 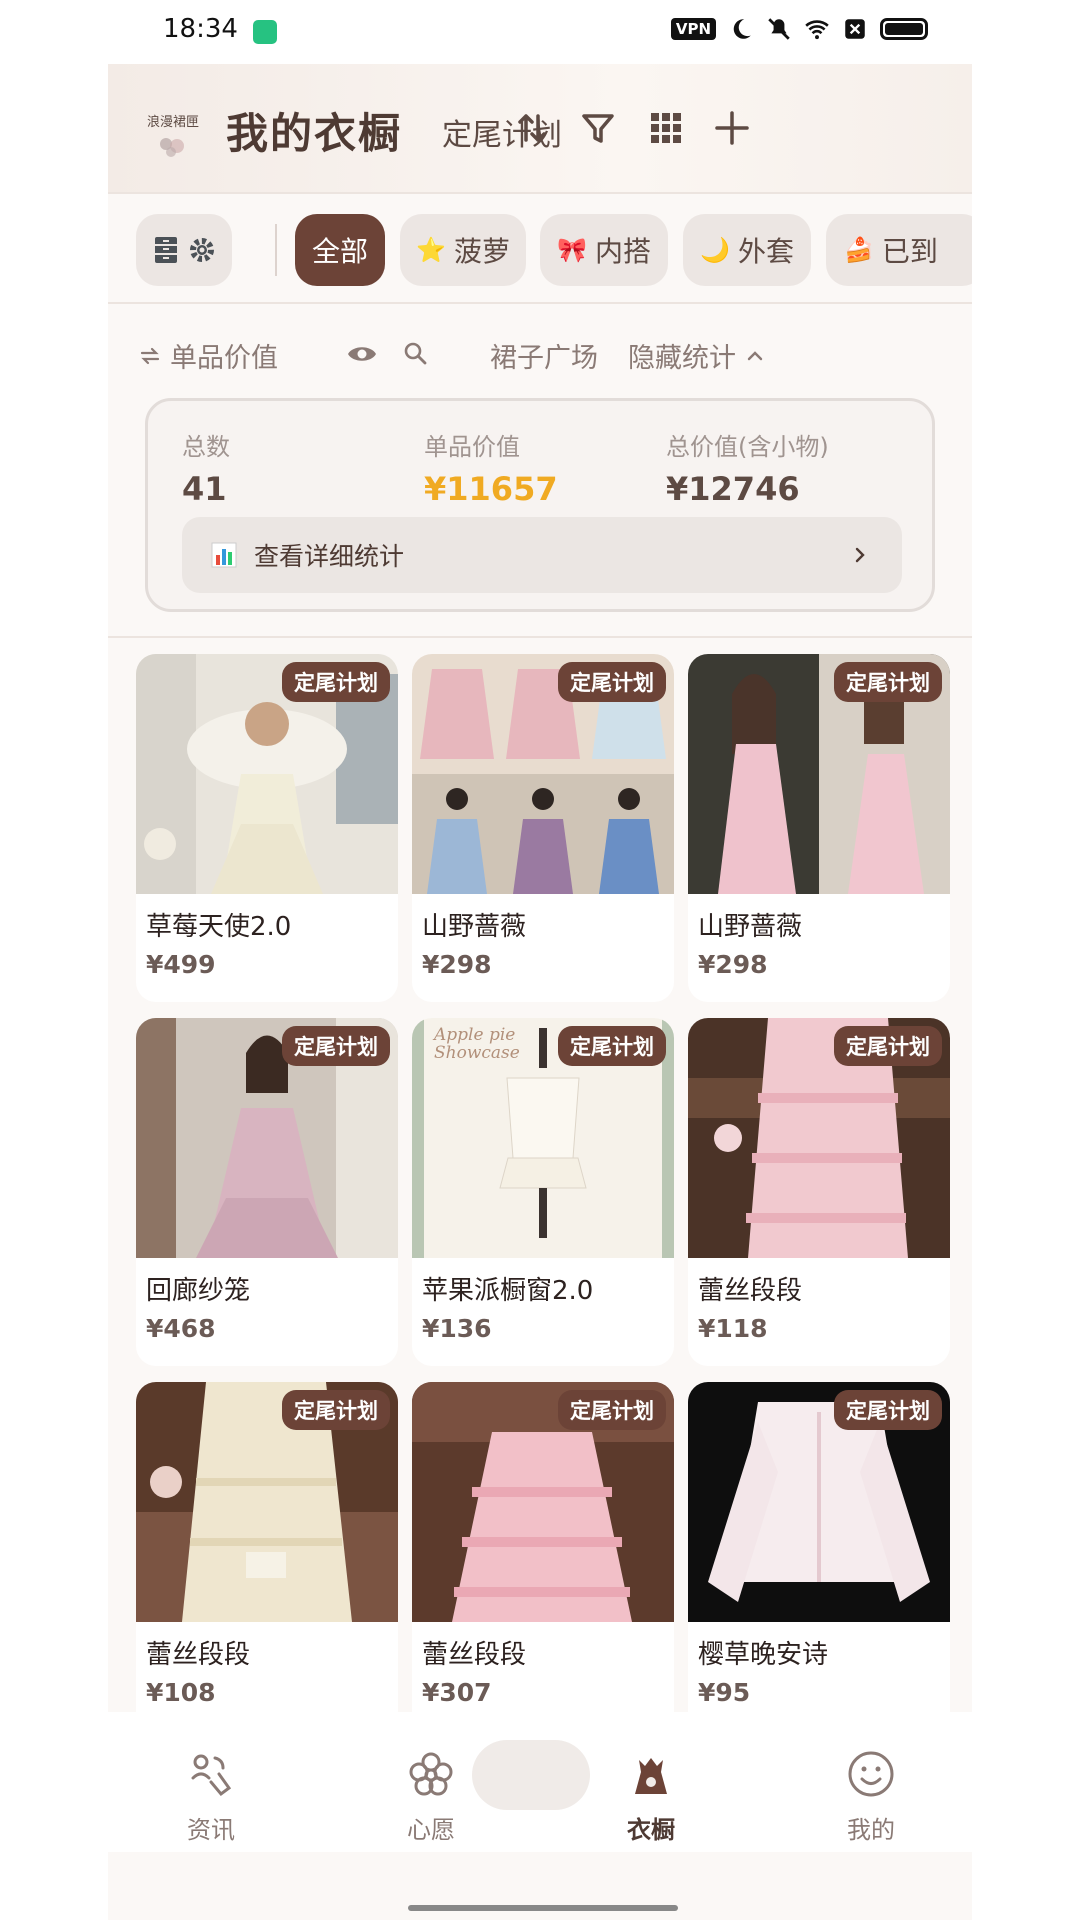 What do you see at coordinates (543, 1548) in the screenshot?
I see `dress-card: 定尾计划 蕾丝段段 ¥307` at bounding box center [543, 1548].